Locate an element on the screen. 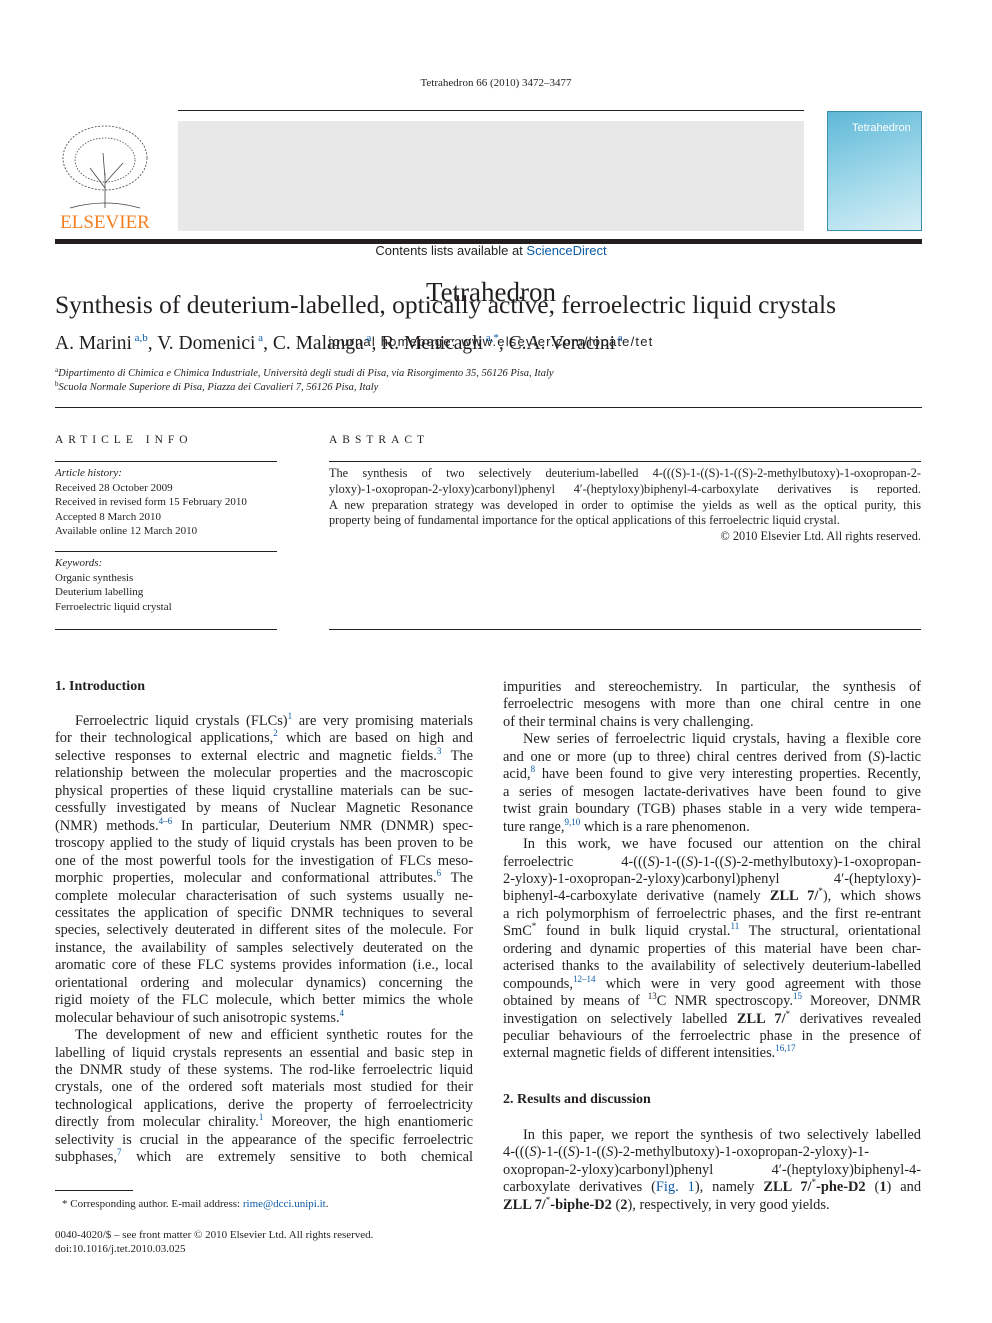  sciencedirect-link: ScienceDirect is located at coordinates (566, 250).